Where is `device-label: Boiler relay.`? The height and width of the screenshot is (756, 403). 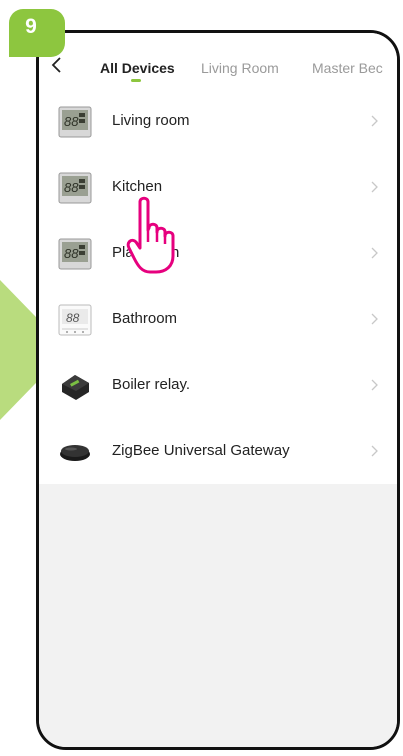 device-label: Boiler relay. is located at coordinates (151, 384).